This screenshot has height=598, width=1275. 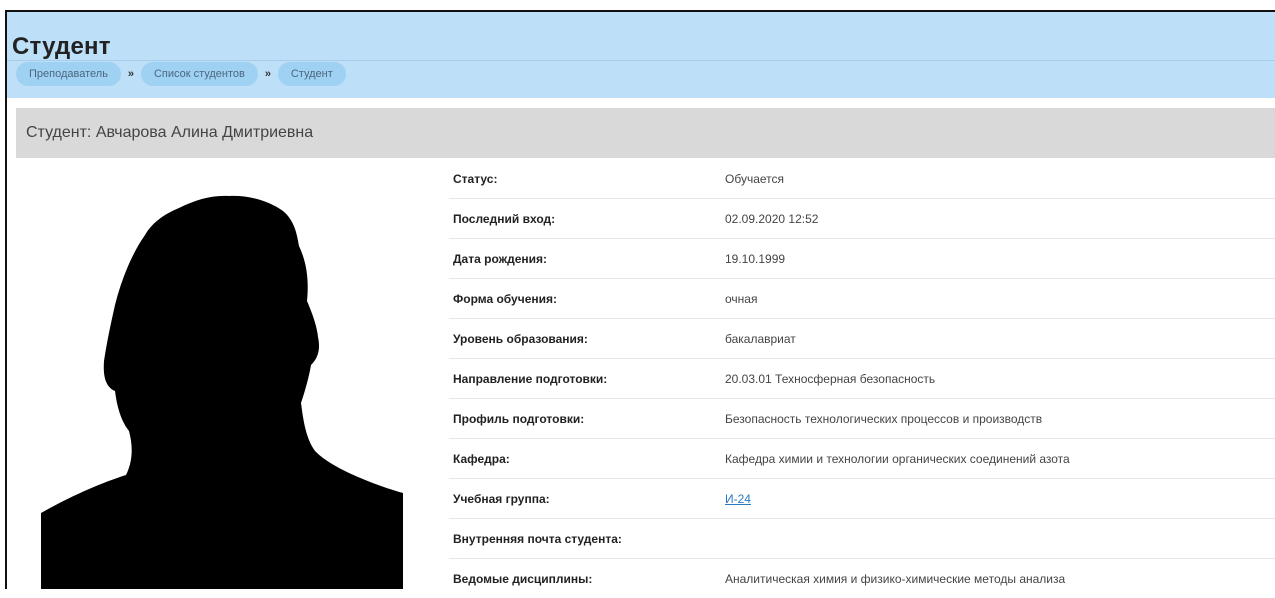 I want to click on info-label: Уровень образования:, so click(x=520, y=338).